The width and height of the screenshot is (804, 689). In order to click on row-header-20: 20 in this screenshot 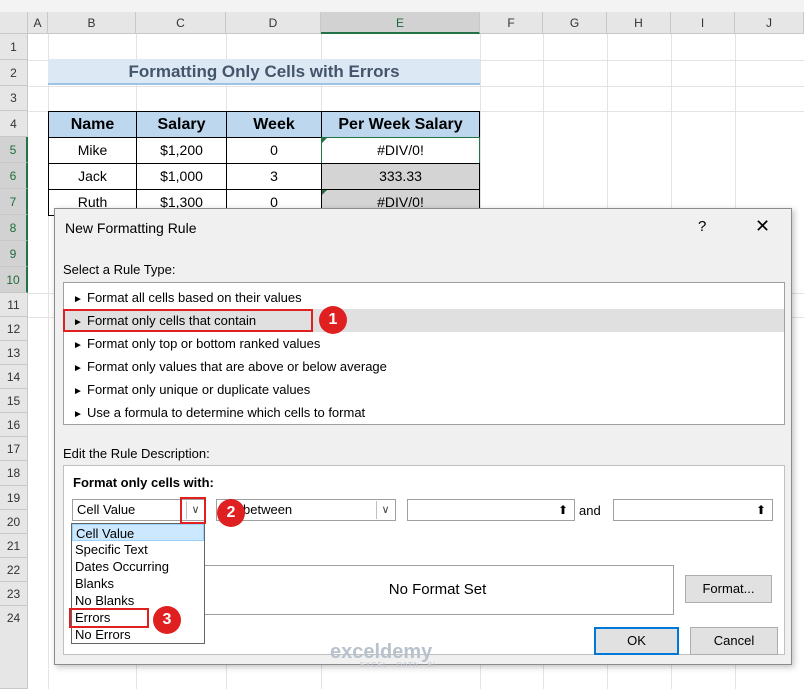, I will do `click(14, 522)`.